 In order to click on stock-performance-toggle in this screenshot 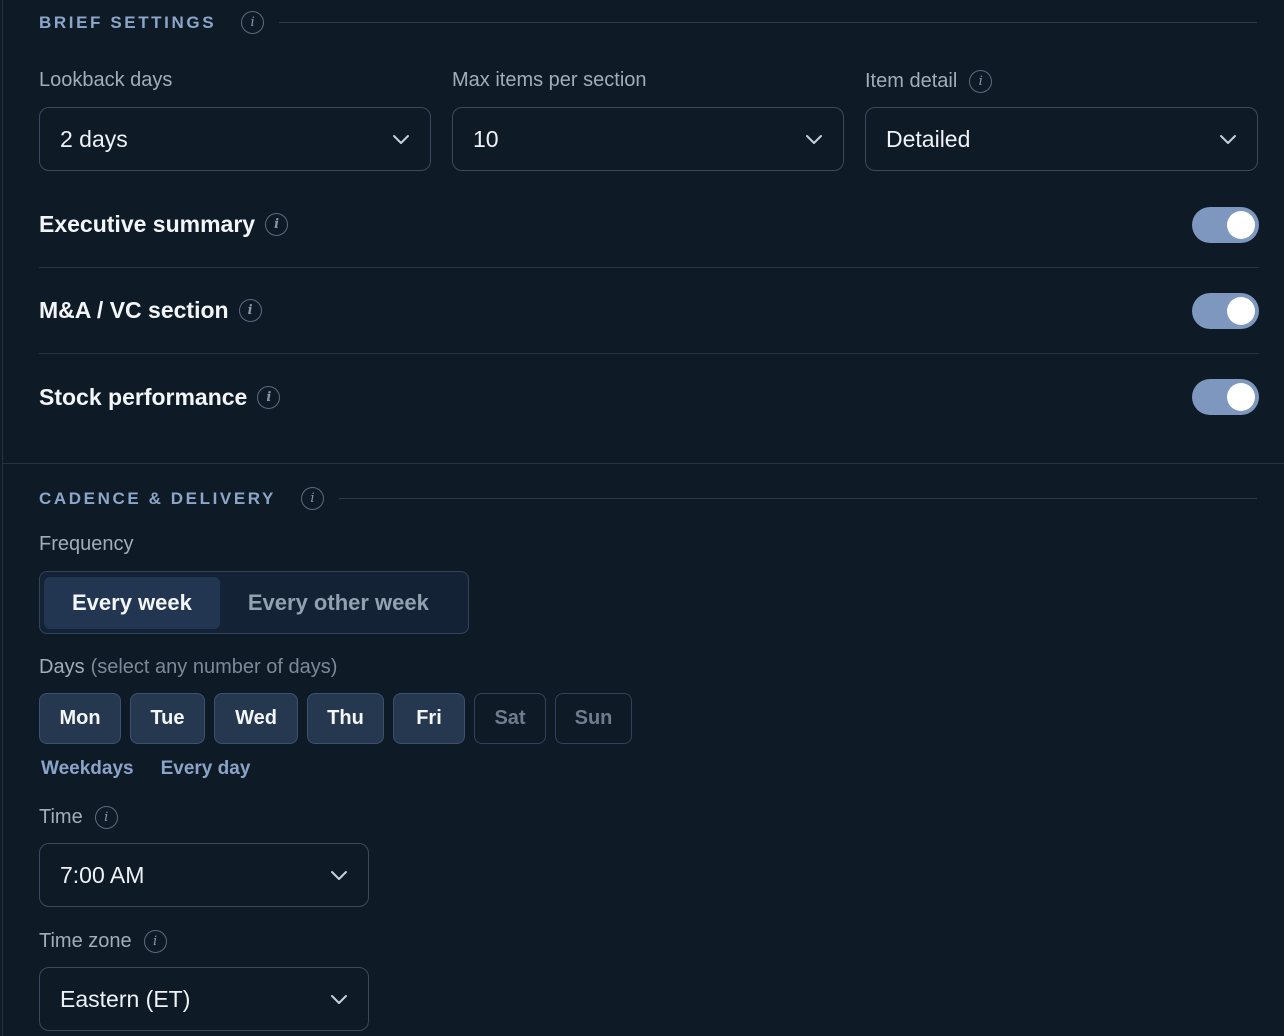, I will do `click(1225, 397)`.